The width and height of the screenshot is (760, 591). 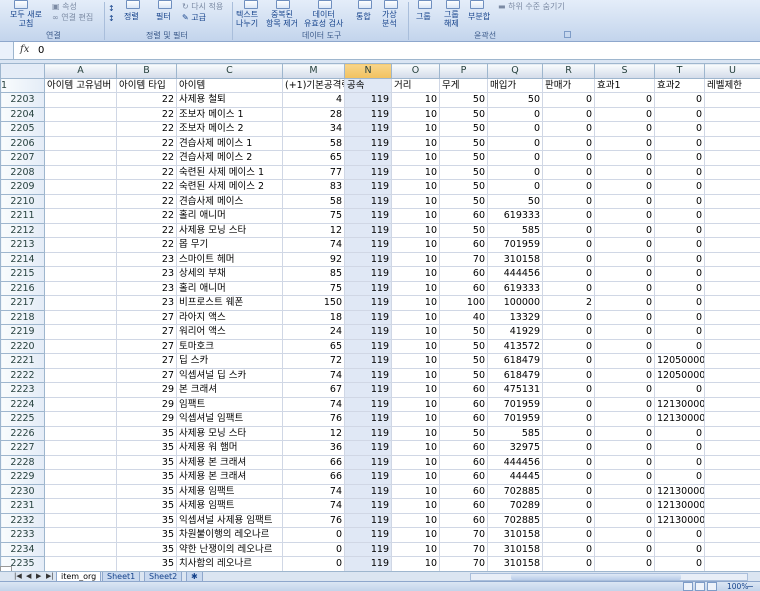 I want to click on subtotal-button: 부분합, so click(x=479, y=16).